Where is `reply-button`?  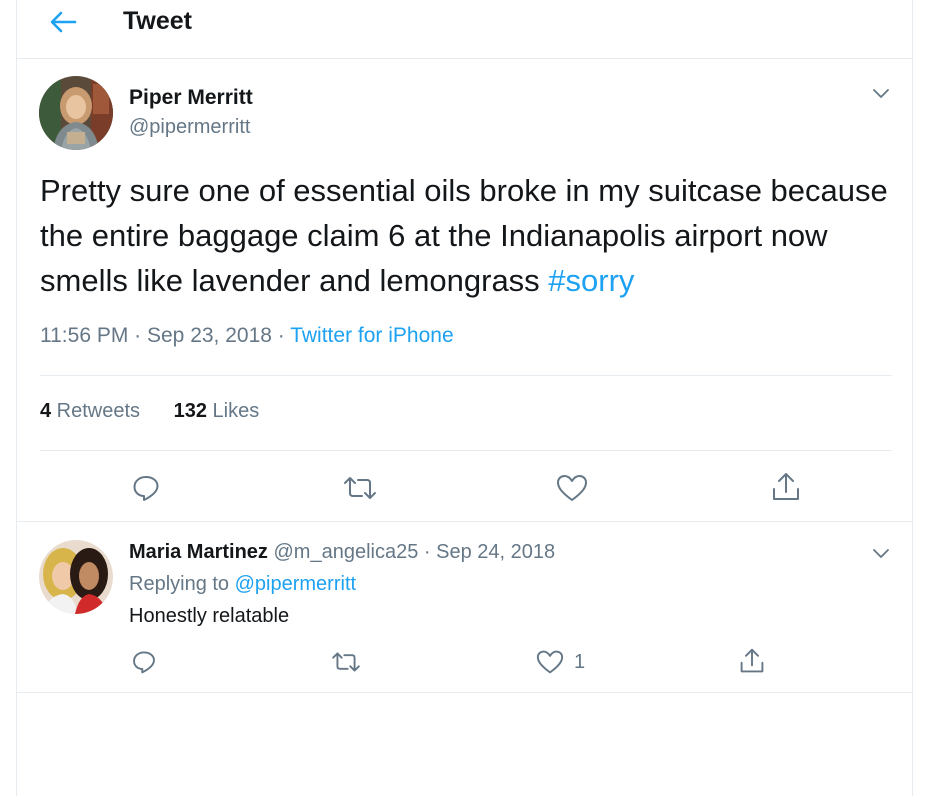
reply-button is located at coordinates (146, 488).